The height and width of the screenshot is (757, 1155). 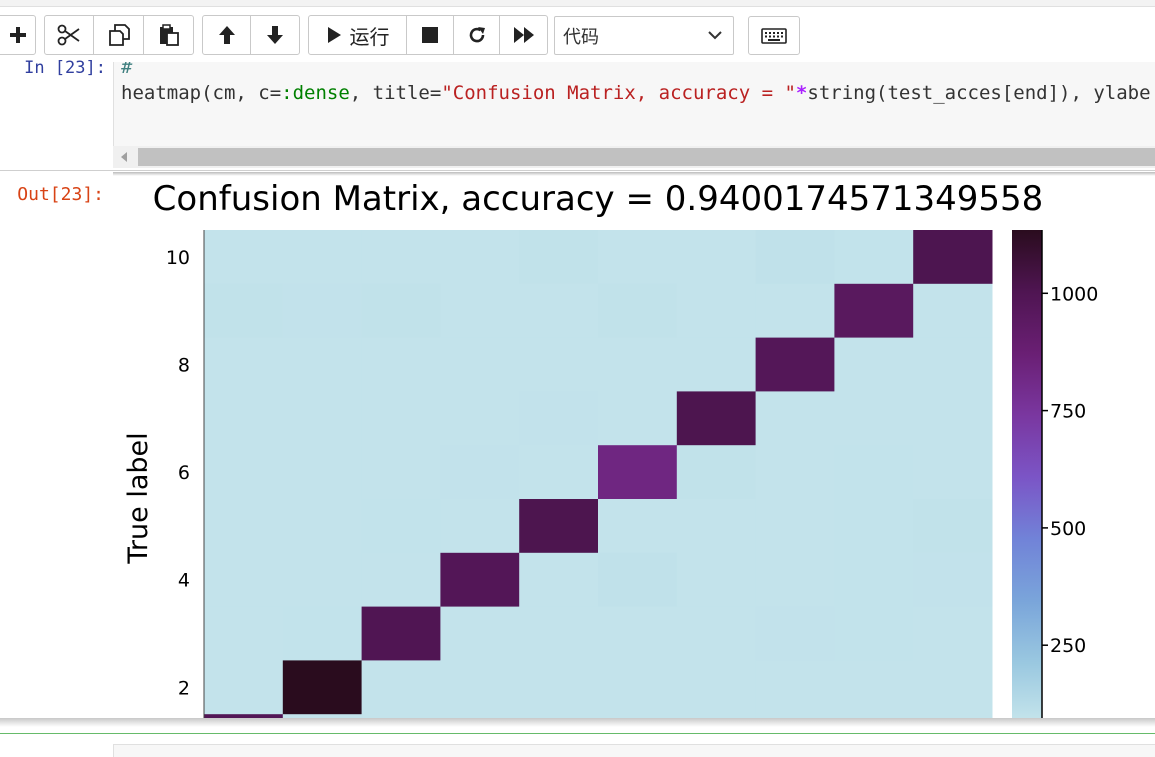 I want to click on cut-button, so click(x=69, y=35).